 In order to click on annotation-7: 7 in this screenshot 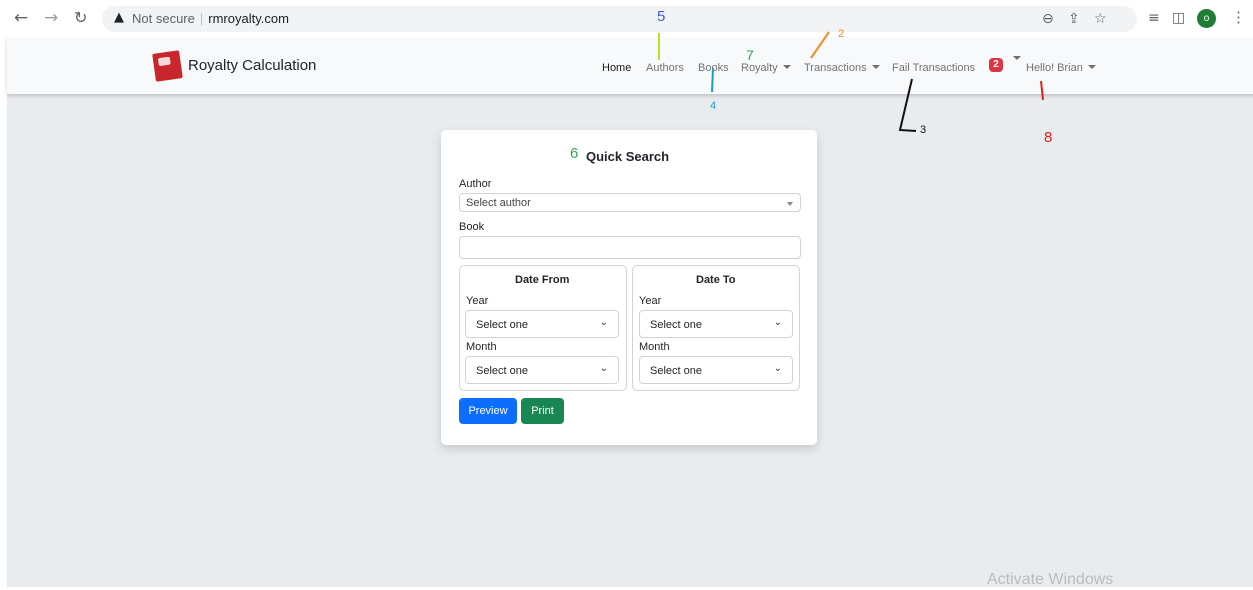, I will do `click(750, 55)`.